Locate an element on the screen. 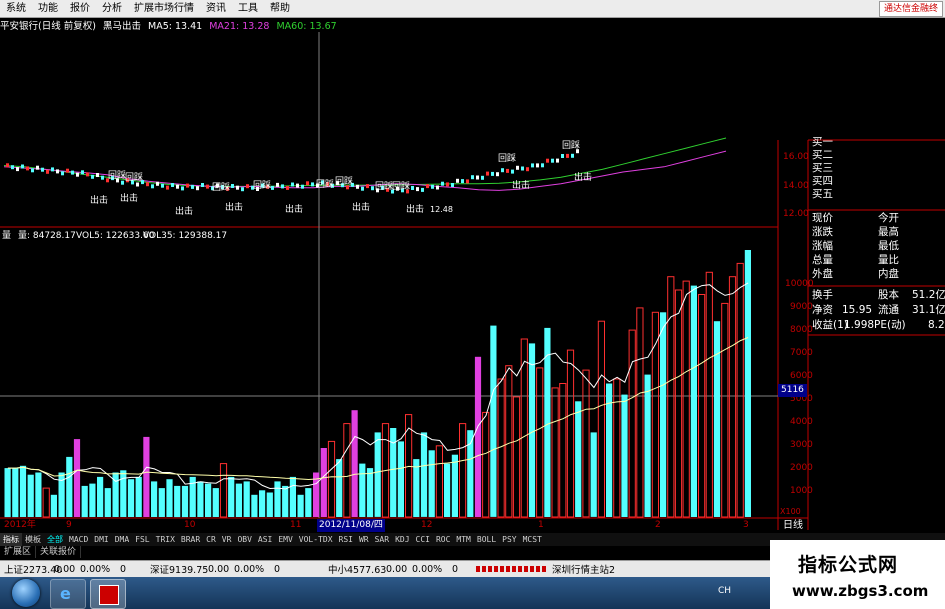 Image resolution: width=945 pixels, height=609 pixels. price-tick-14: 14.00 is located at coordinates (796, 186).